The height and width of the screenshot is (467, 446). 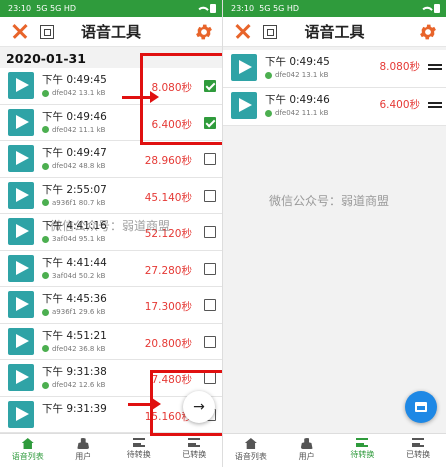 I want to click on recording-meta: dfe042 12.6 kB, so click(x=73, y=385).